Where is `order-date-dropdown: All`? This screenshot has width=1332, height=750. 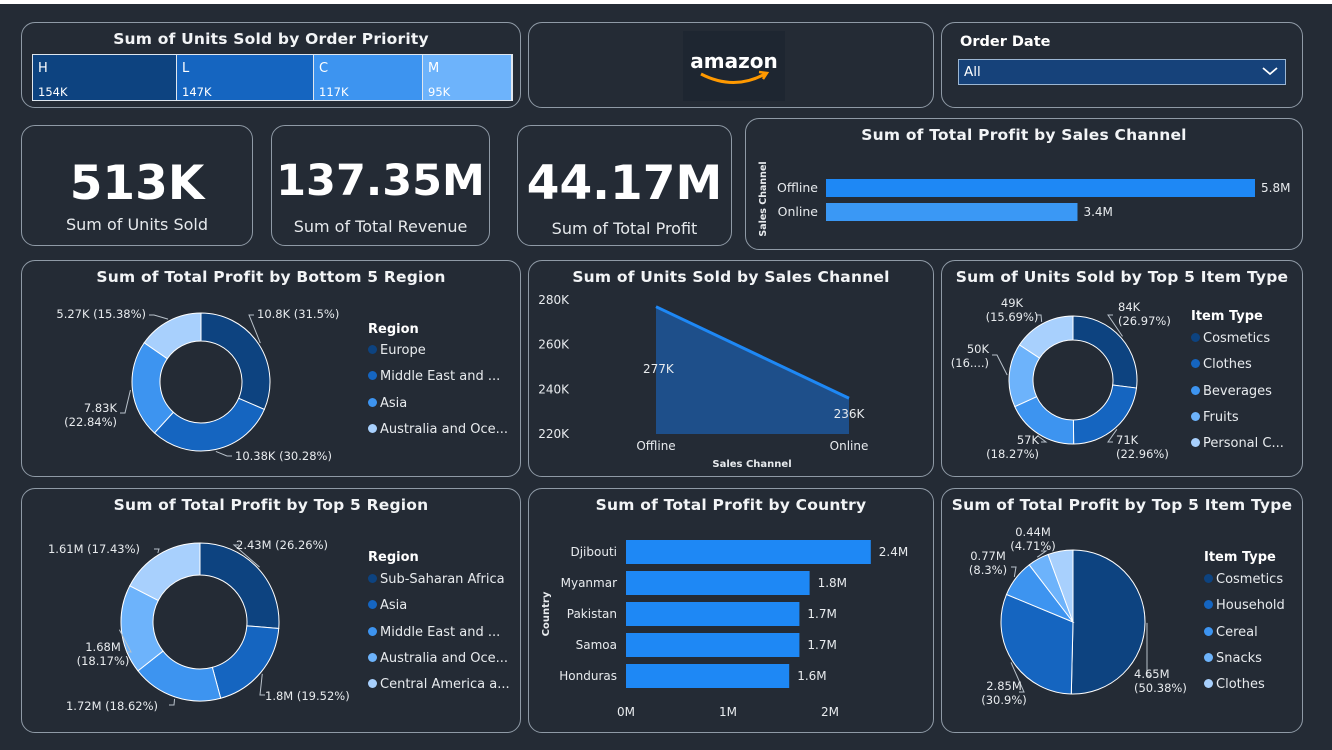
order-date-dropdown: All is located at coordinates (1122, 72).